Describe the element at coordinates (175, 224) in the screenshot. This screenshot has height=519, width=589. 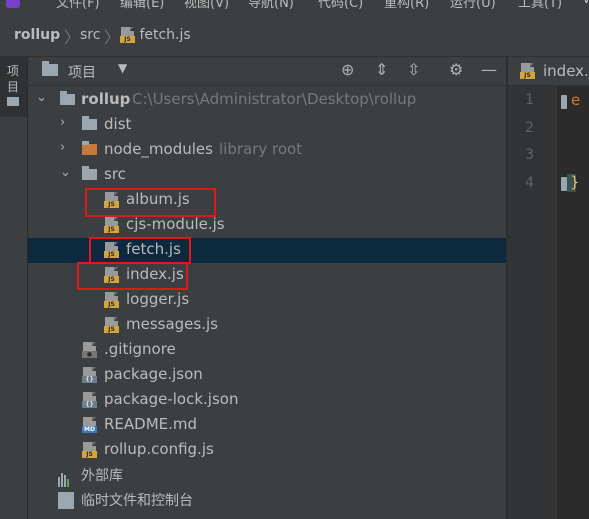
I see `tree-item-label: cjs-module.js` at that location.